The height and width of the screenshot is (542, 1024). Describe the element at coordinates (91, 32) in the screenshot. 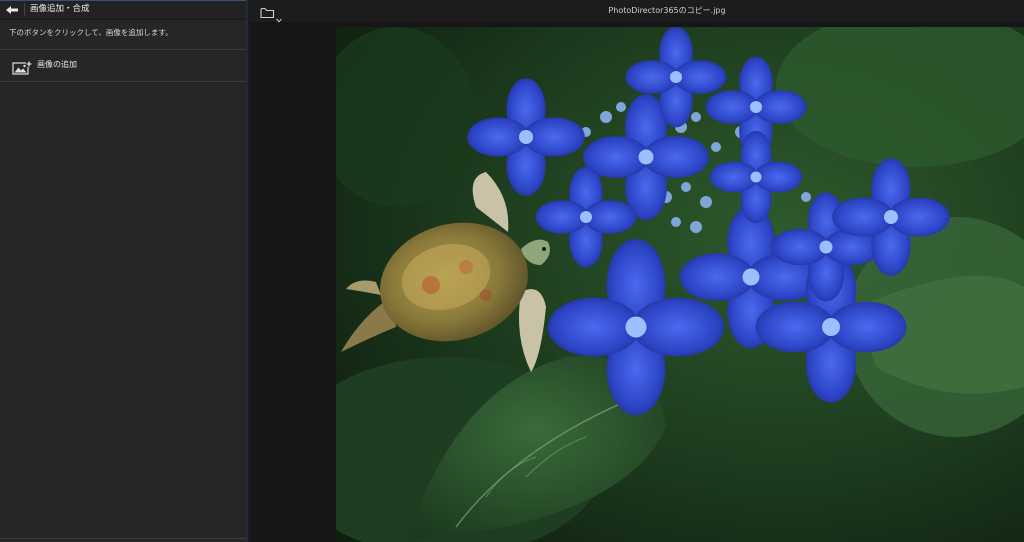

I see `panel-instruction: 下のボタンをクリックして、画像を追加します。` at that location.